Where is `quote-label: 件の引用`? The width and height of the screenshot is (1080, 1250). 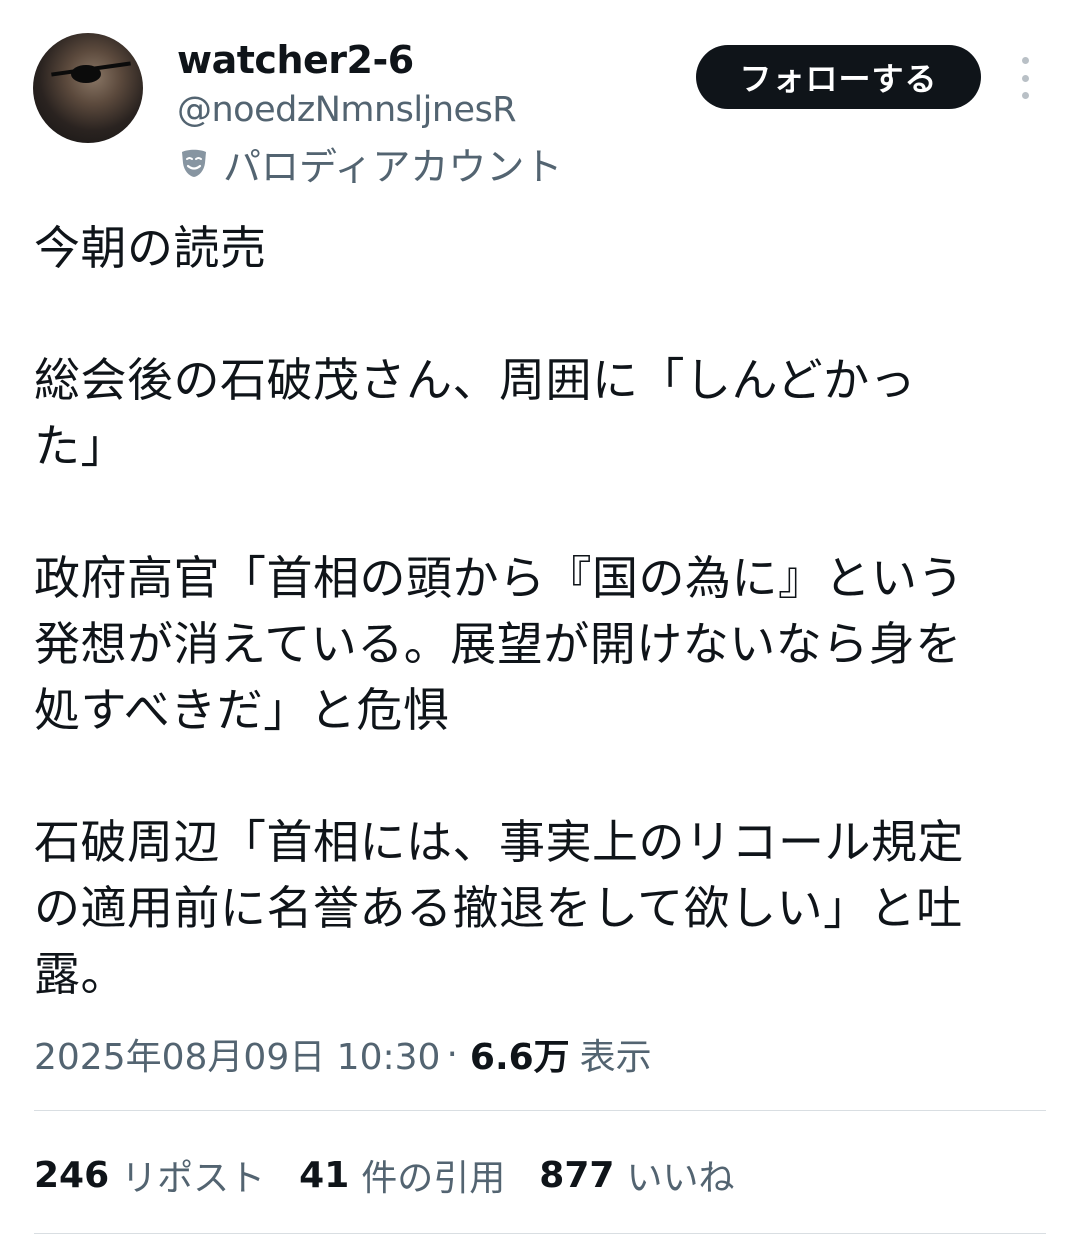
quote-label: 件の引用 is located at coordinates (433, 1178).